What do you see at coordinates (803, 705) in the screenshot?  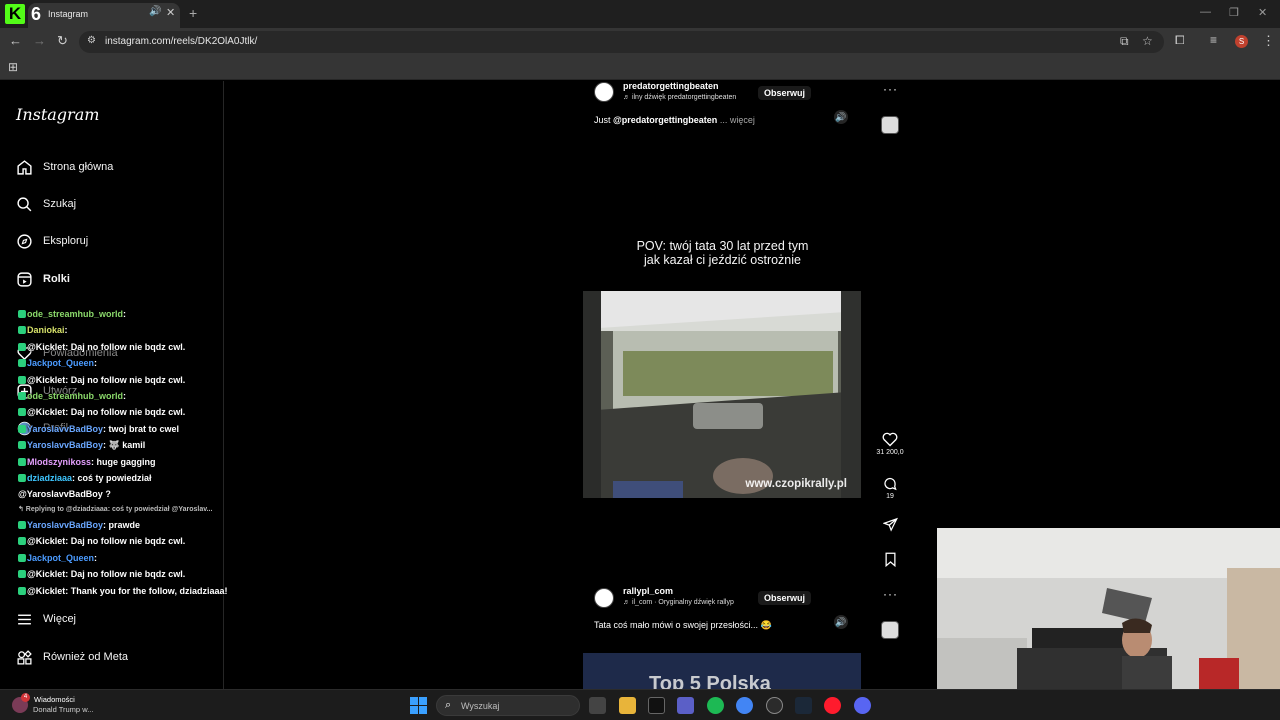 I see `steam-icon` at bounding box center [803, 705].